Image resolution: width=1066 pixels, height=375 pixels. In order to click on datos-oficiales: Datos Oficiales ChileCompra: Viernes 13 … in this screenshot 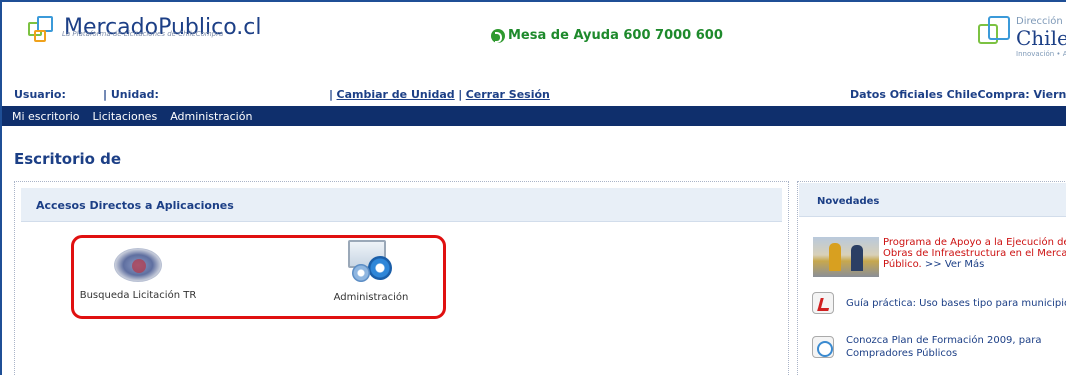, I will do `click(958, 94)`.